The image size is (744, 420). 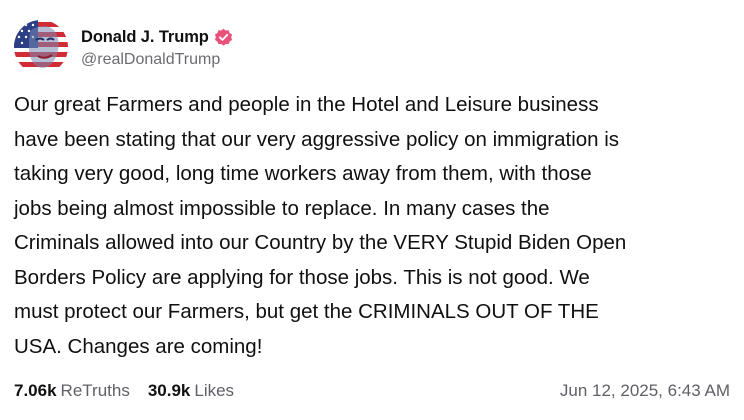 I want to click on author-handle: @realDonaldTrump, so click(x=157, y=60).